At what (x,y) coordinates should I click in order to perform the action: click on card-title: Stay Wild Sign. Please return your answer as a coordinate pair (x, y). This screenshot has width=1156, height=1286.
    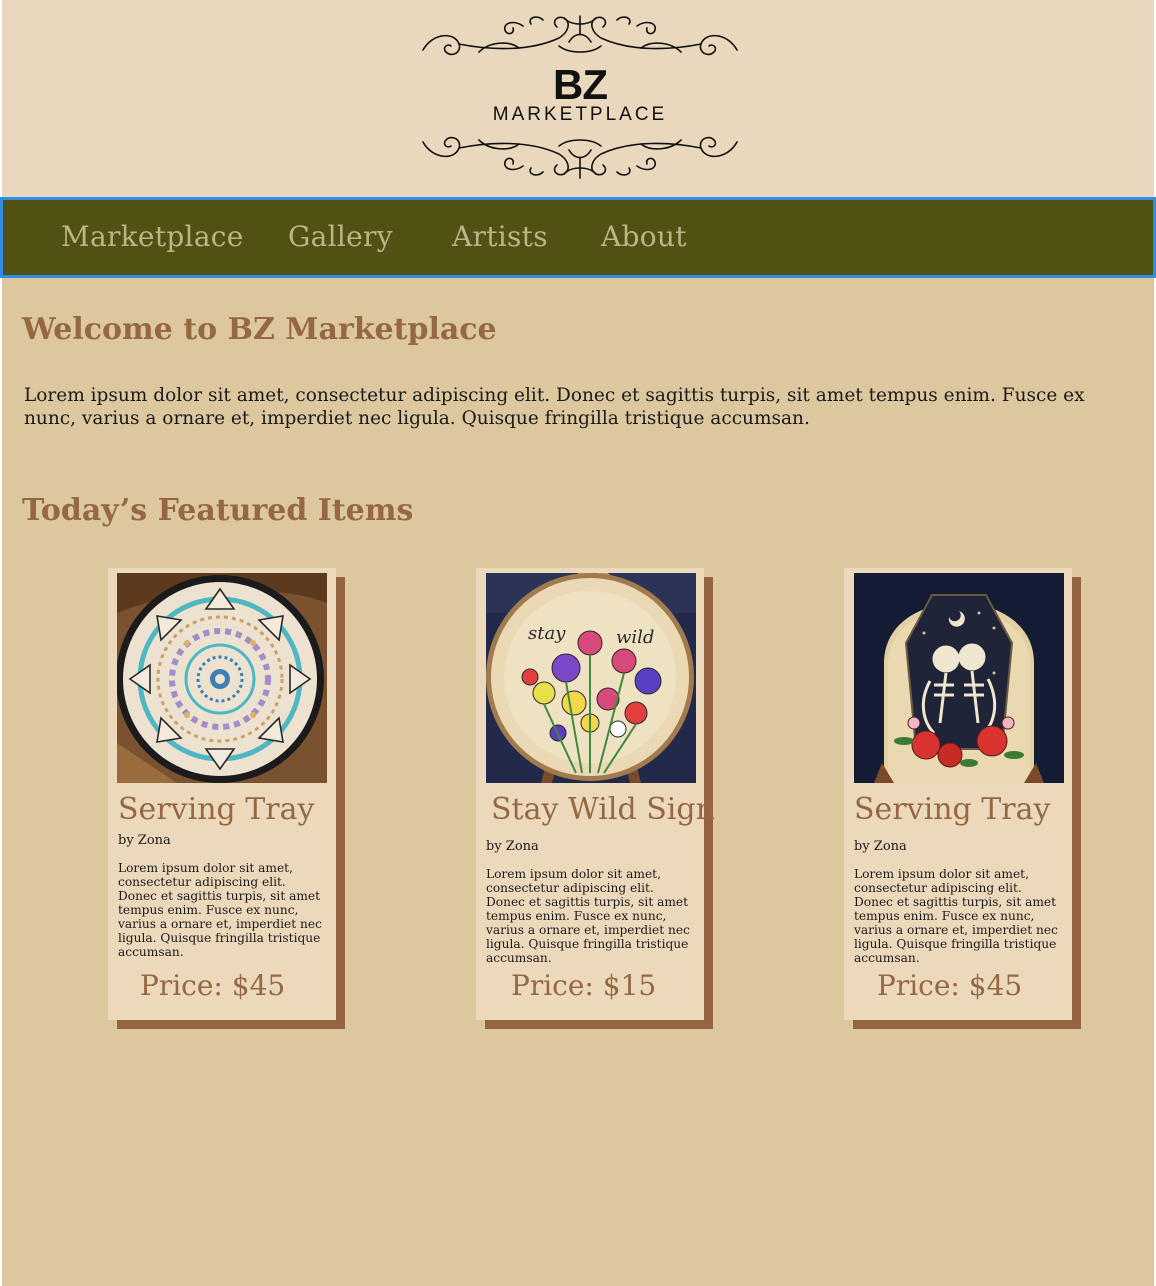
    Looking at the image, I should click on (603, 810).